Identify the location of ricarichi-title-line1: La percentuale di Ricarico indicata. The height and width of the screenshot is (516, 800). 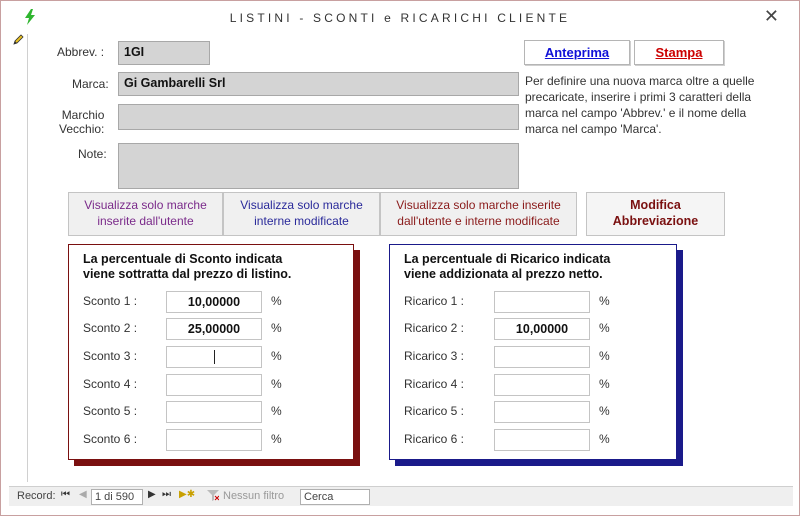
(507, 259).